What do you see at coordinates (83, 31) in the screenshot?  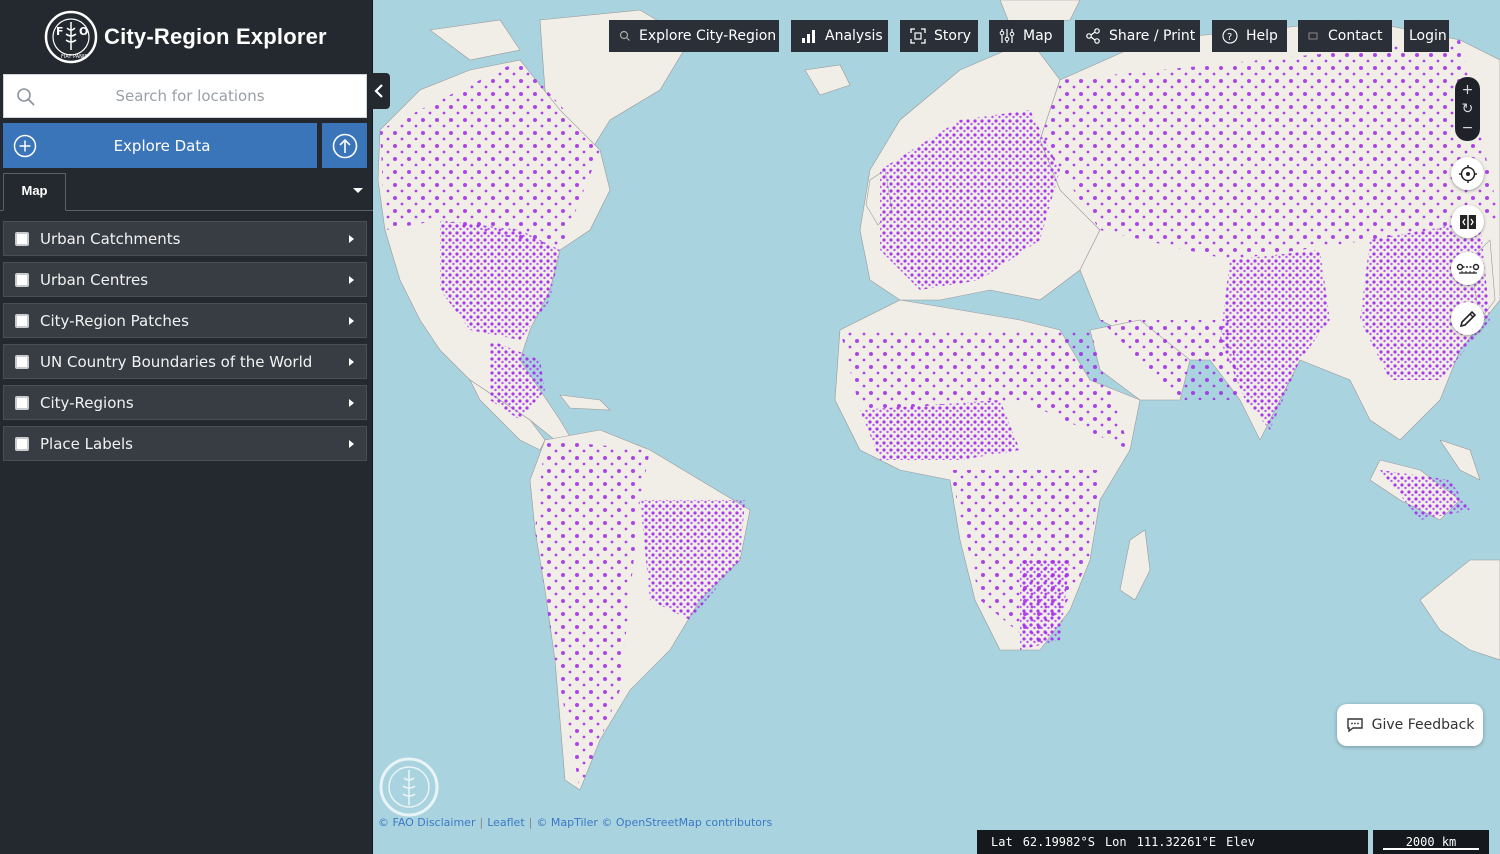 I see `svg-text: O` at bounding box center [83, 31].